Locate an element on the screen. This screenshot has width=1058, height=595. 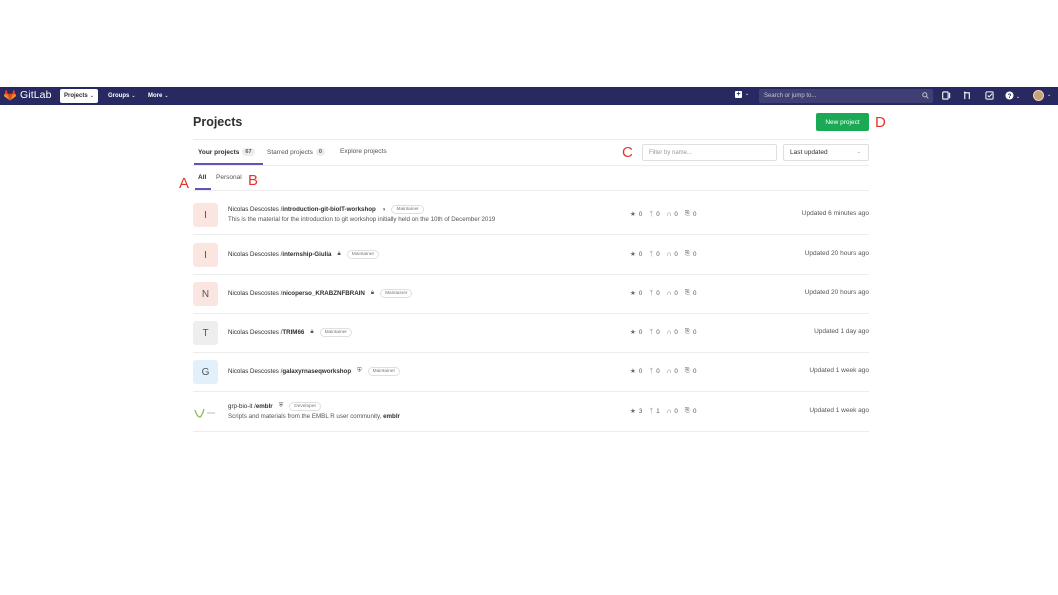
annotation-marker-d: D is located at coordinates (880, 122).